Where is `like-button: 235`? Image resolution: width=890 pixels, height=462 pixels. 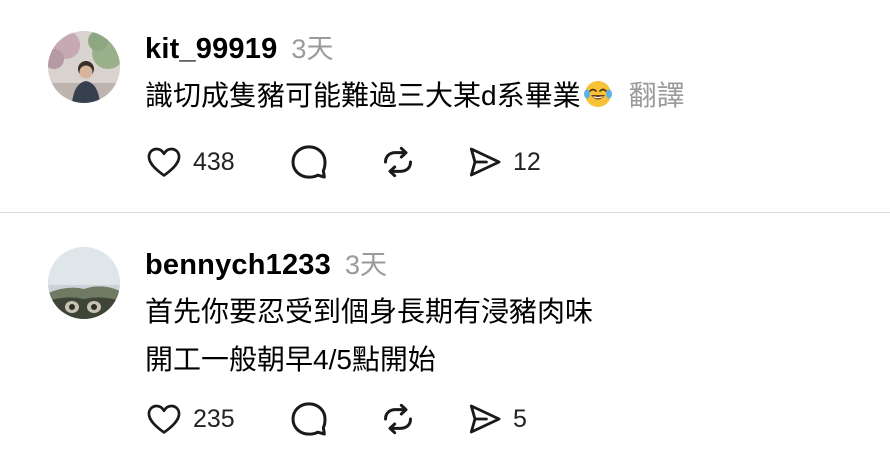
like-button: 235 is located at coordinates (190, 419).